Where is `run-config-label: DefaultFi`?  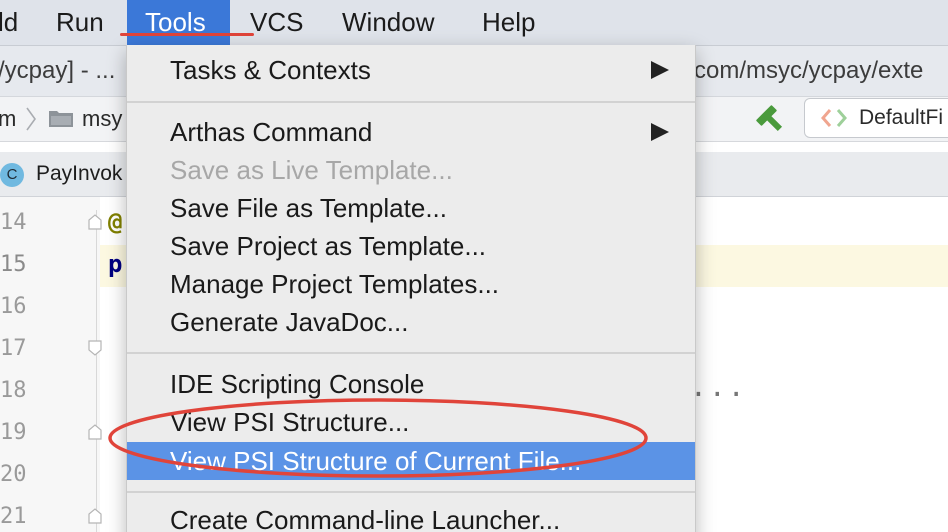 run-config-label: DefaultFi is located at coordinates (901, 117).